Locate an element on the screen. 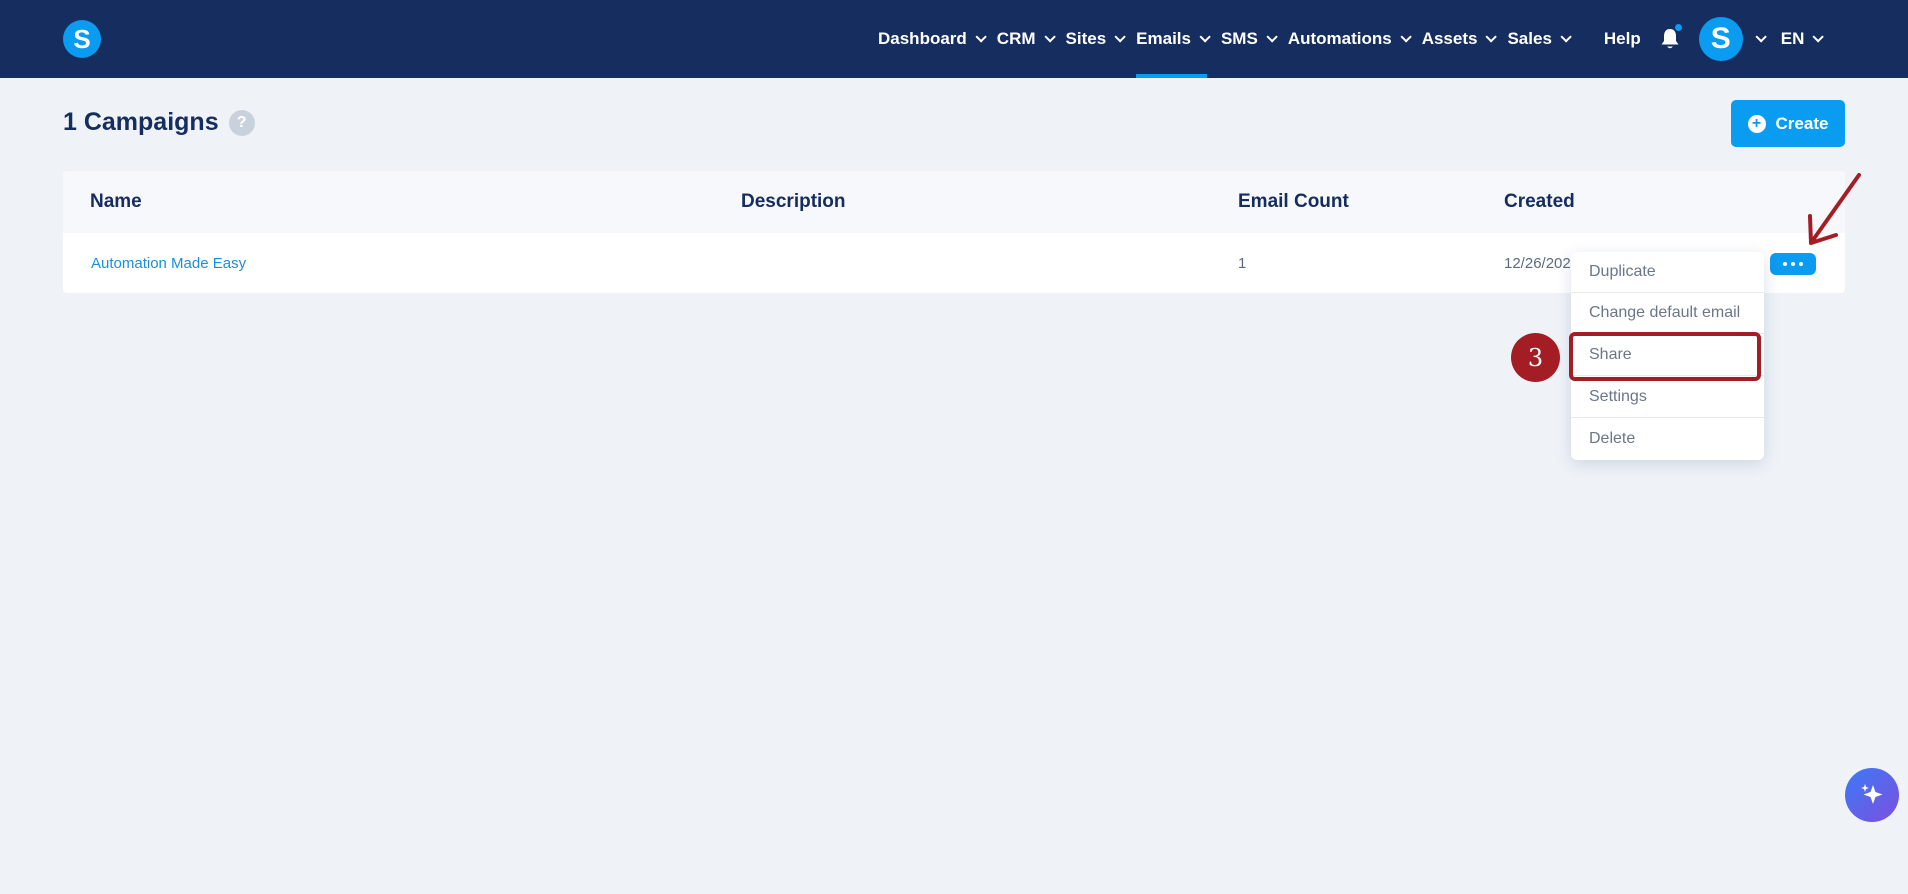  logo: S is located at coordinates (82, 39).